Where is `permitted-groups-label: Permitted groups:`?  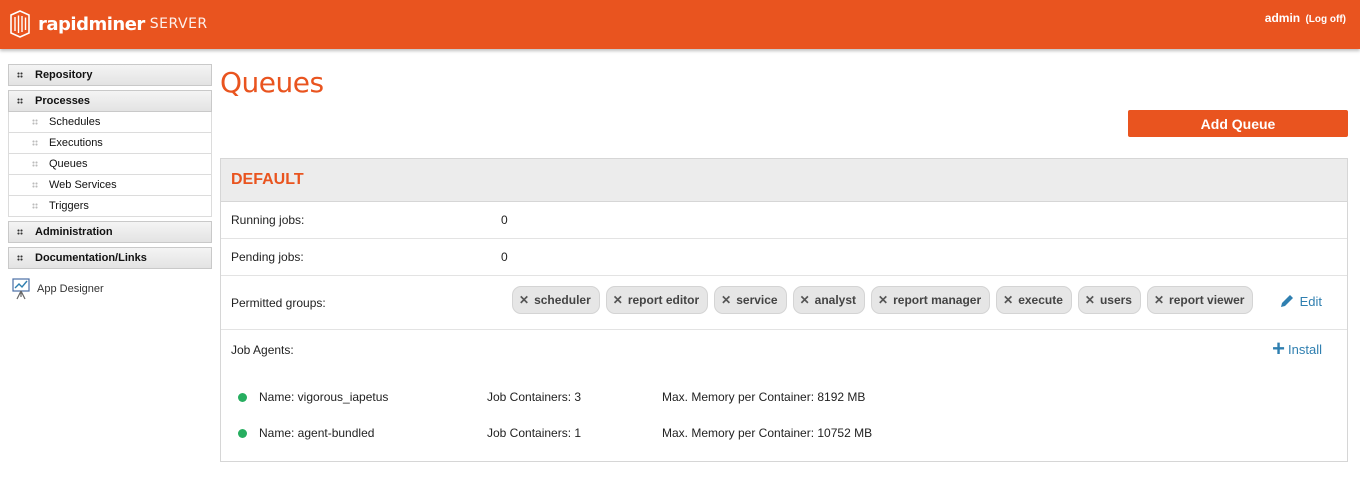 permitted-groups-label: Permitted groups: is located at coordinates (278, 302).